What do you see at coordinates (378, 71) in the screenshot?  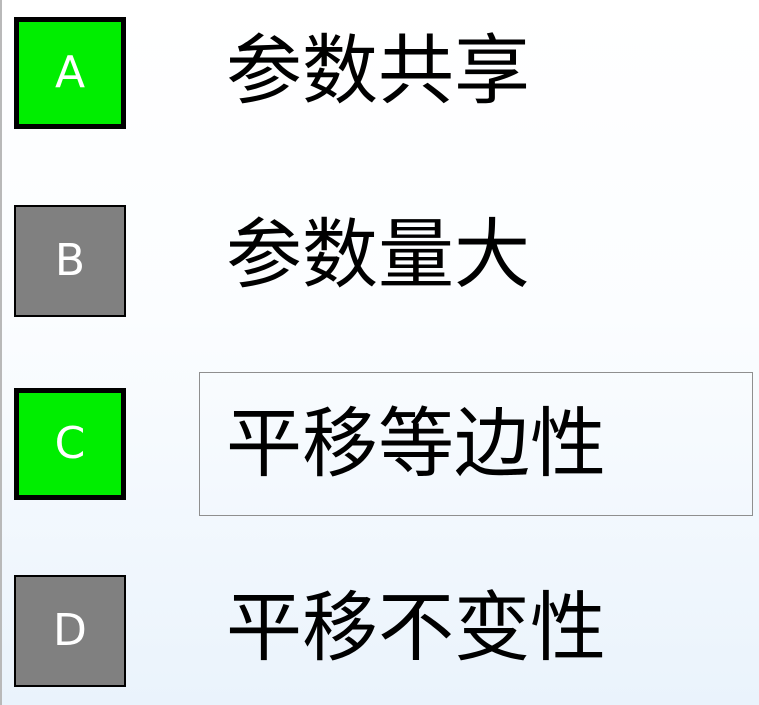 I see `option-a-text: 参数共享` at bounding box center [378, 71].